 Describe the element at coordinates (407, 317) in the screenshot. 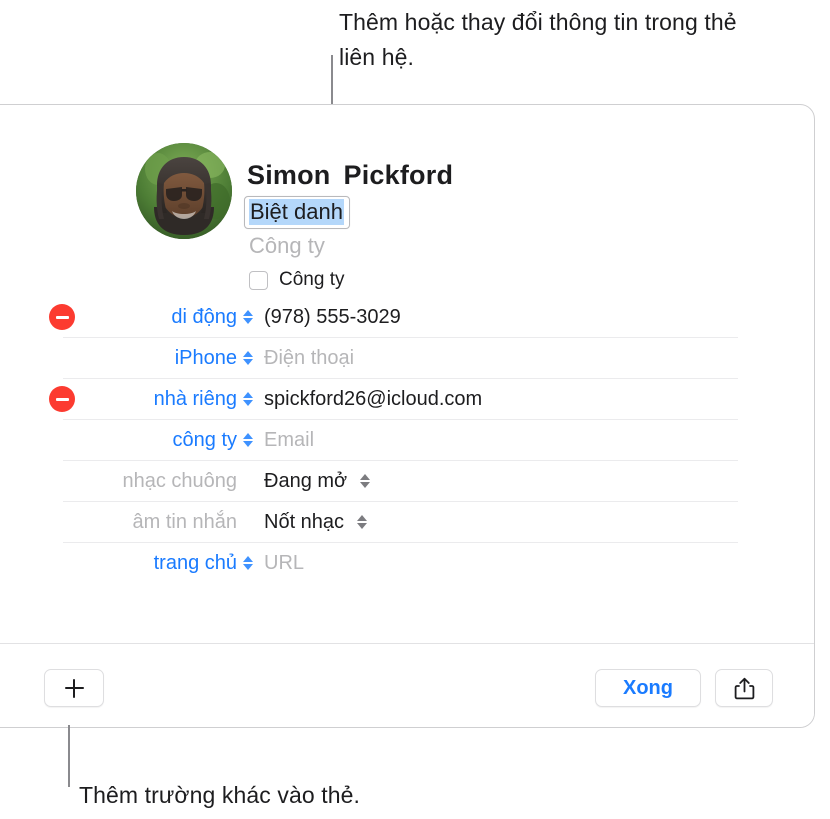

I see `field-row-mobile-phone: di động (978) 555-3029` at that location.